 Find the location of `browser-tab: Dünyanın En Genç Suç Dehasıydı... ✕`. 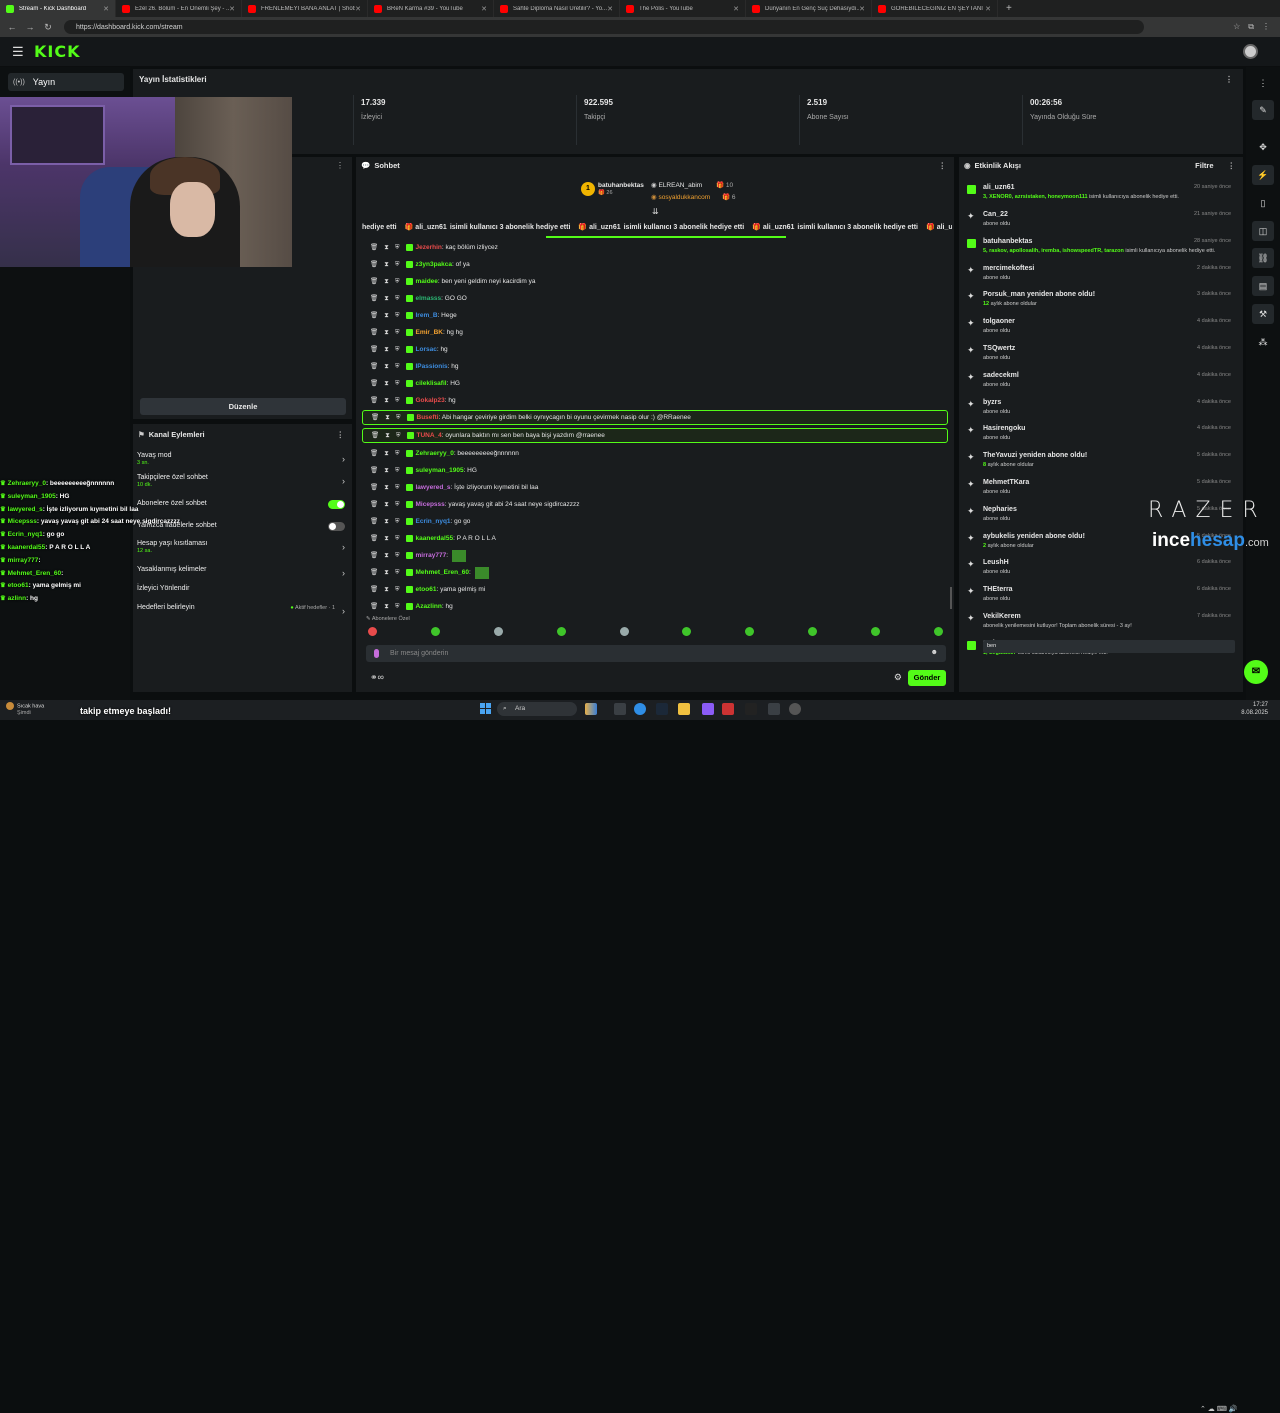

browser-tab: Dünyanın En Genç Suç Dehasıydı... ✕ is located at coordinates (809, 8).